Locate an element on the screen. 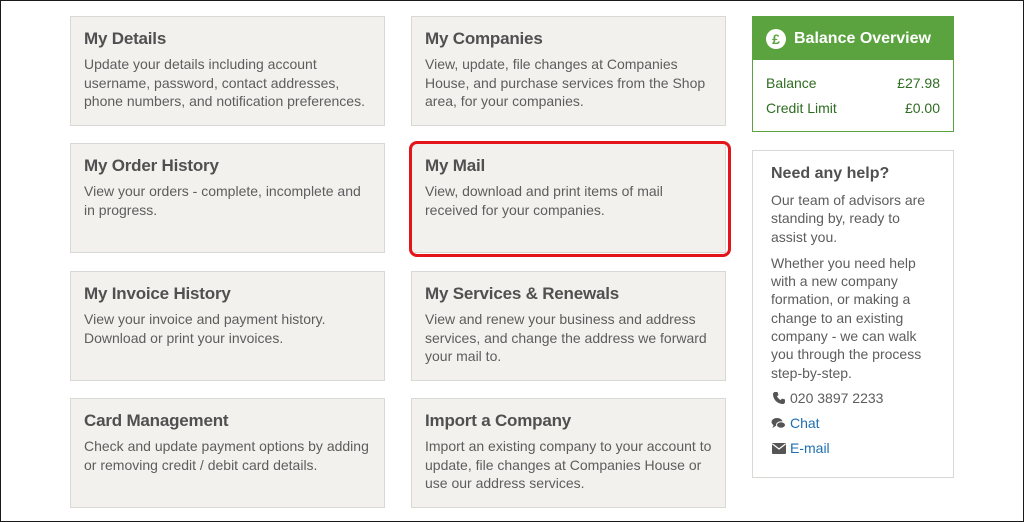 The height and width of the screenshot is (522, 1024). balance-row: Balance £27.98 is located at coordinates (853, 82).